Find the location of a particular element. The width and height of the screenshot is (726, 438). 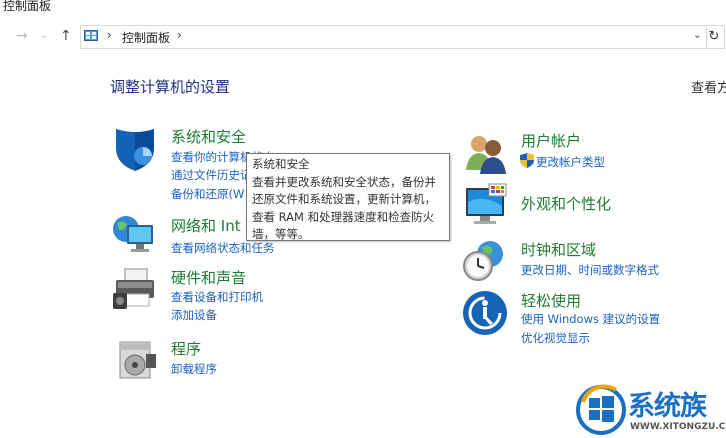

appearance-monitor-icon is located at coordinates (485, 205).